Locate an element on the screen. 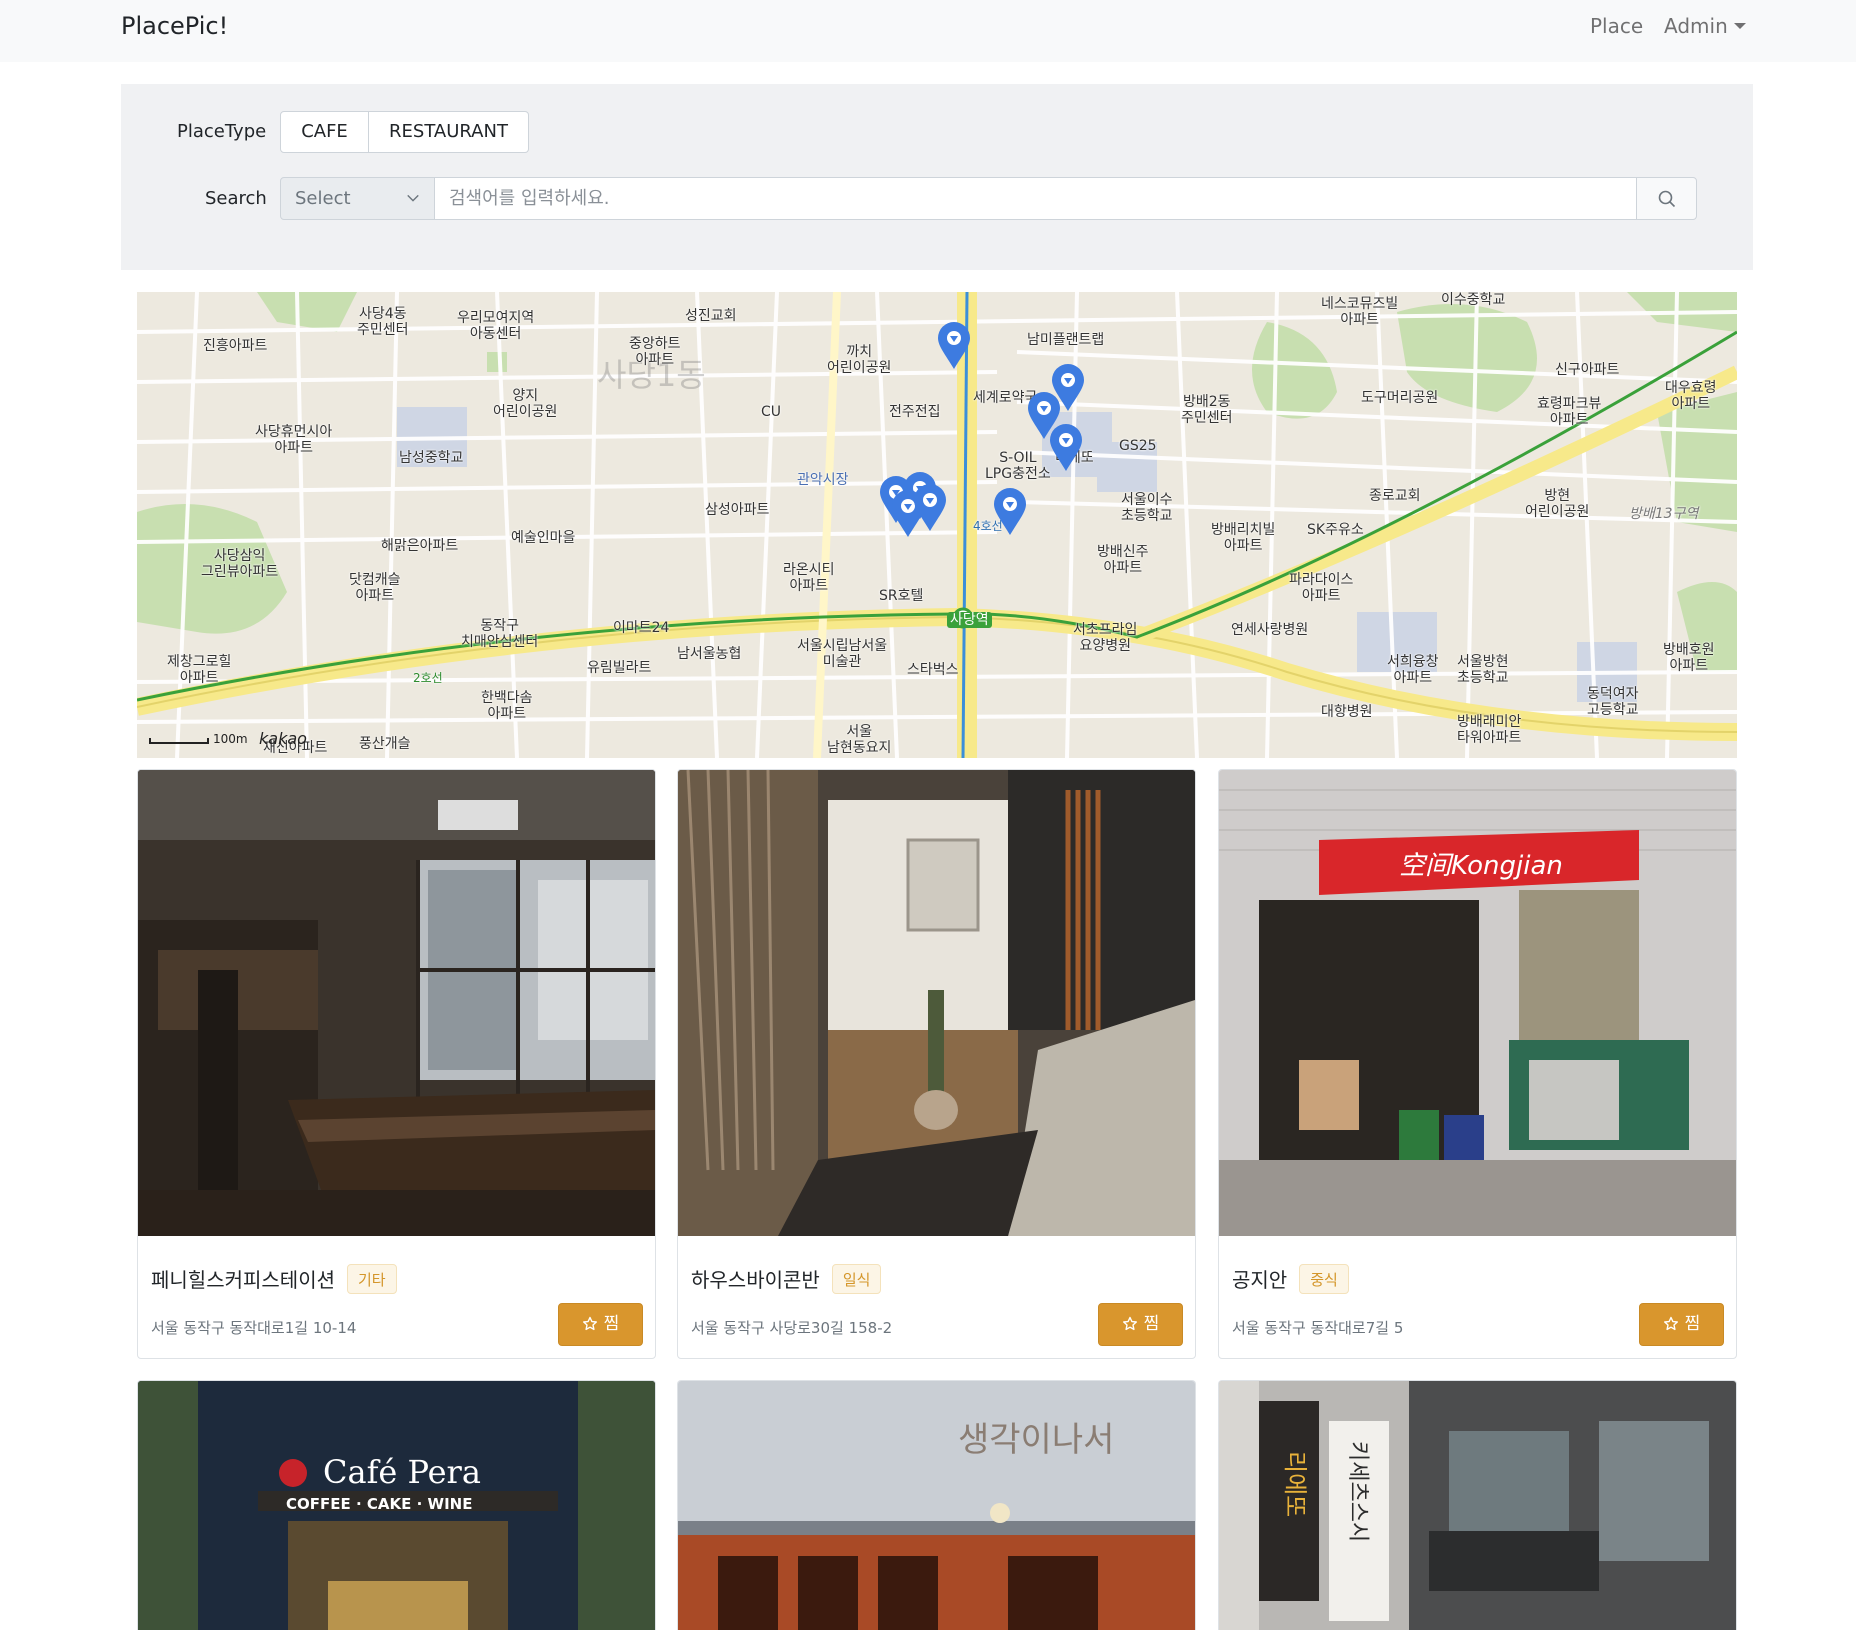 This screenshot has height=1630, width=1856. map-label: 스타벅스 is located at coordinates (933, 670).